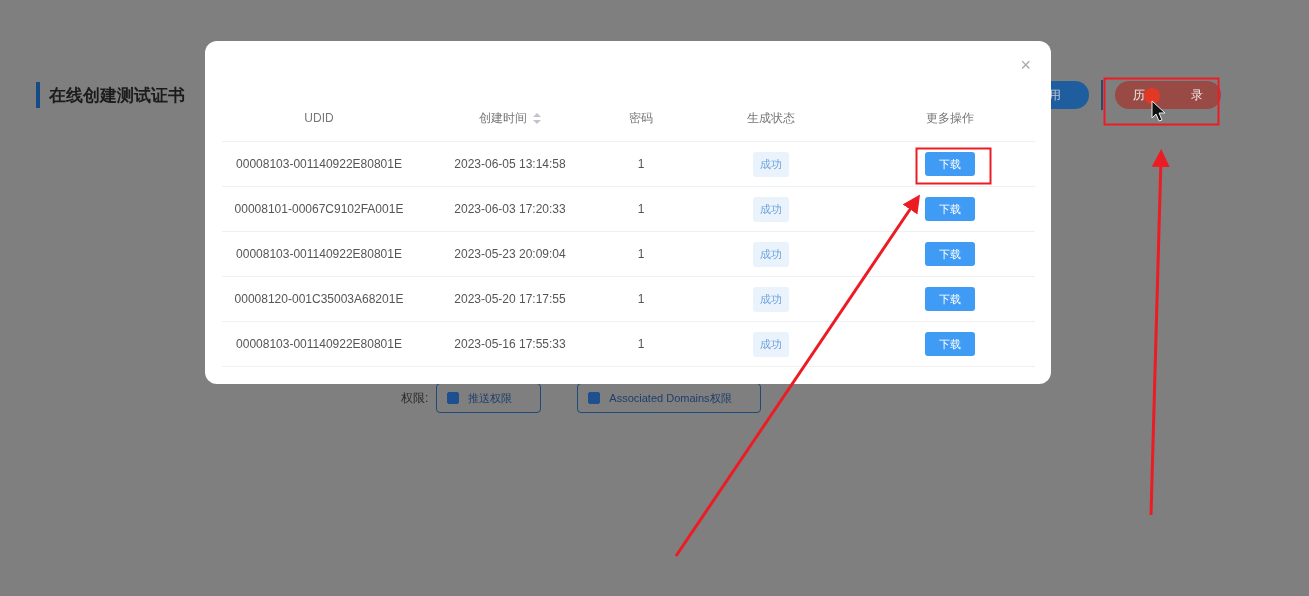  I want to click on checkbox-label: 推送权限, so click(490, 398).